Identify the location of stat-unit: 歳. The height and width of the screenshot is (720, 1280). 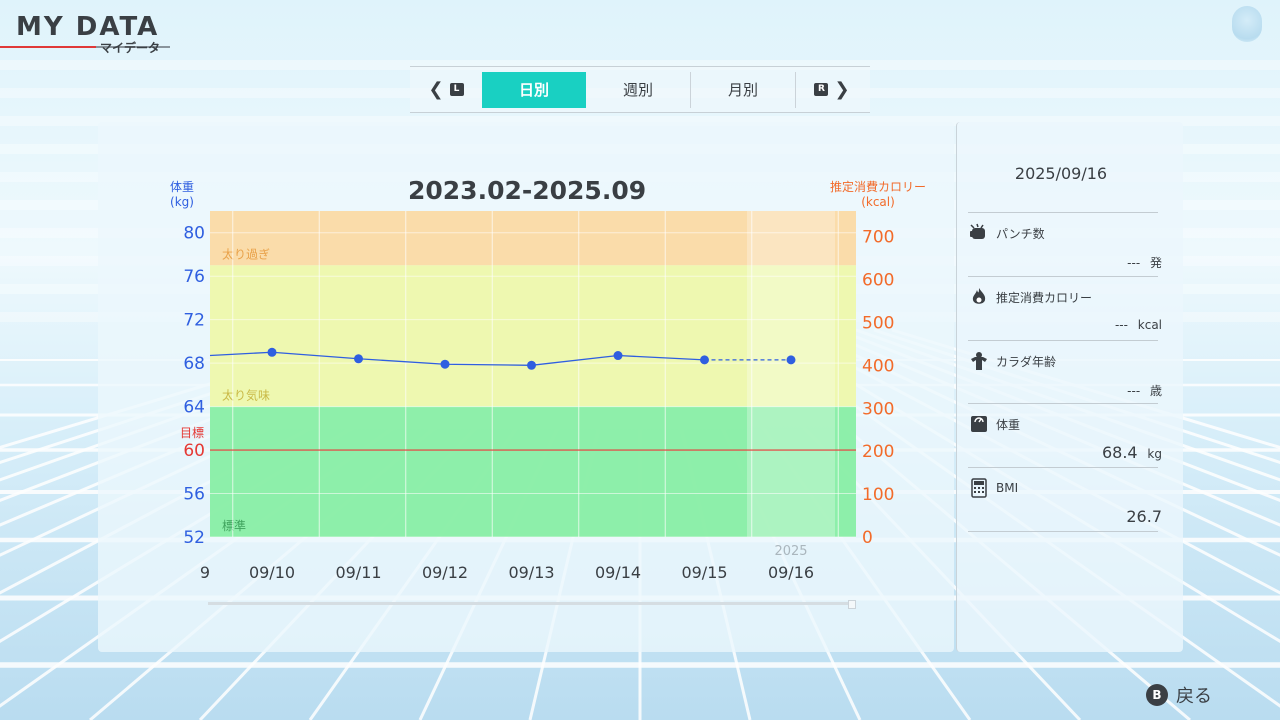
(1155, 391).